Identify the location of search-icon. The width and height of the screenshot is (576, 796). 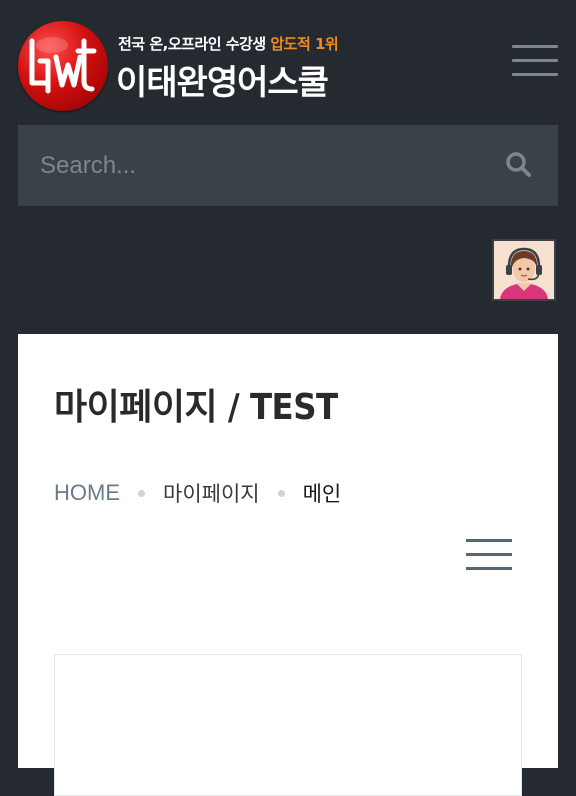
(518, 164).